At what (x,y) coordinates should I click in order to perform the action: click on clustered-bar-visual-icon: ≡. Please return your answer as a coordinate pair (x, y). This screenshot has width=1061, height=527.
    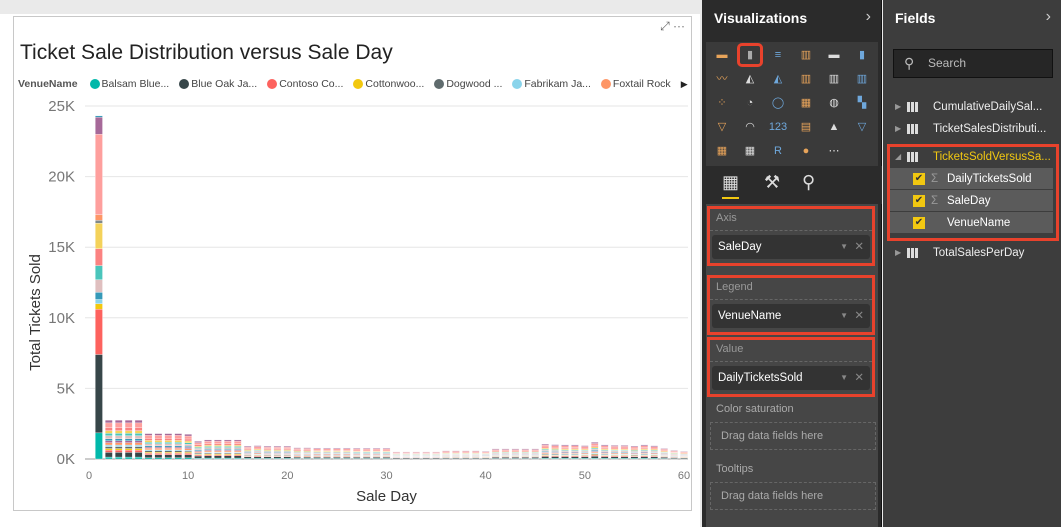
    Looking at the image, I should click on (778, 55).